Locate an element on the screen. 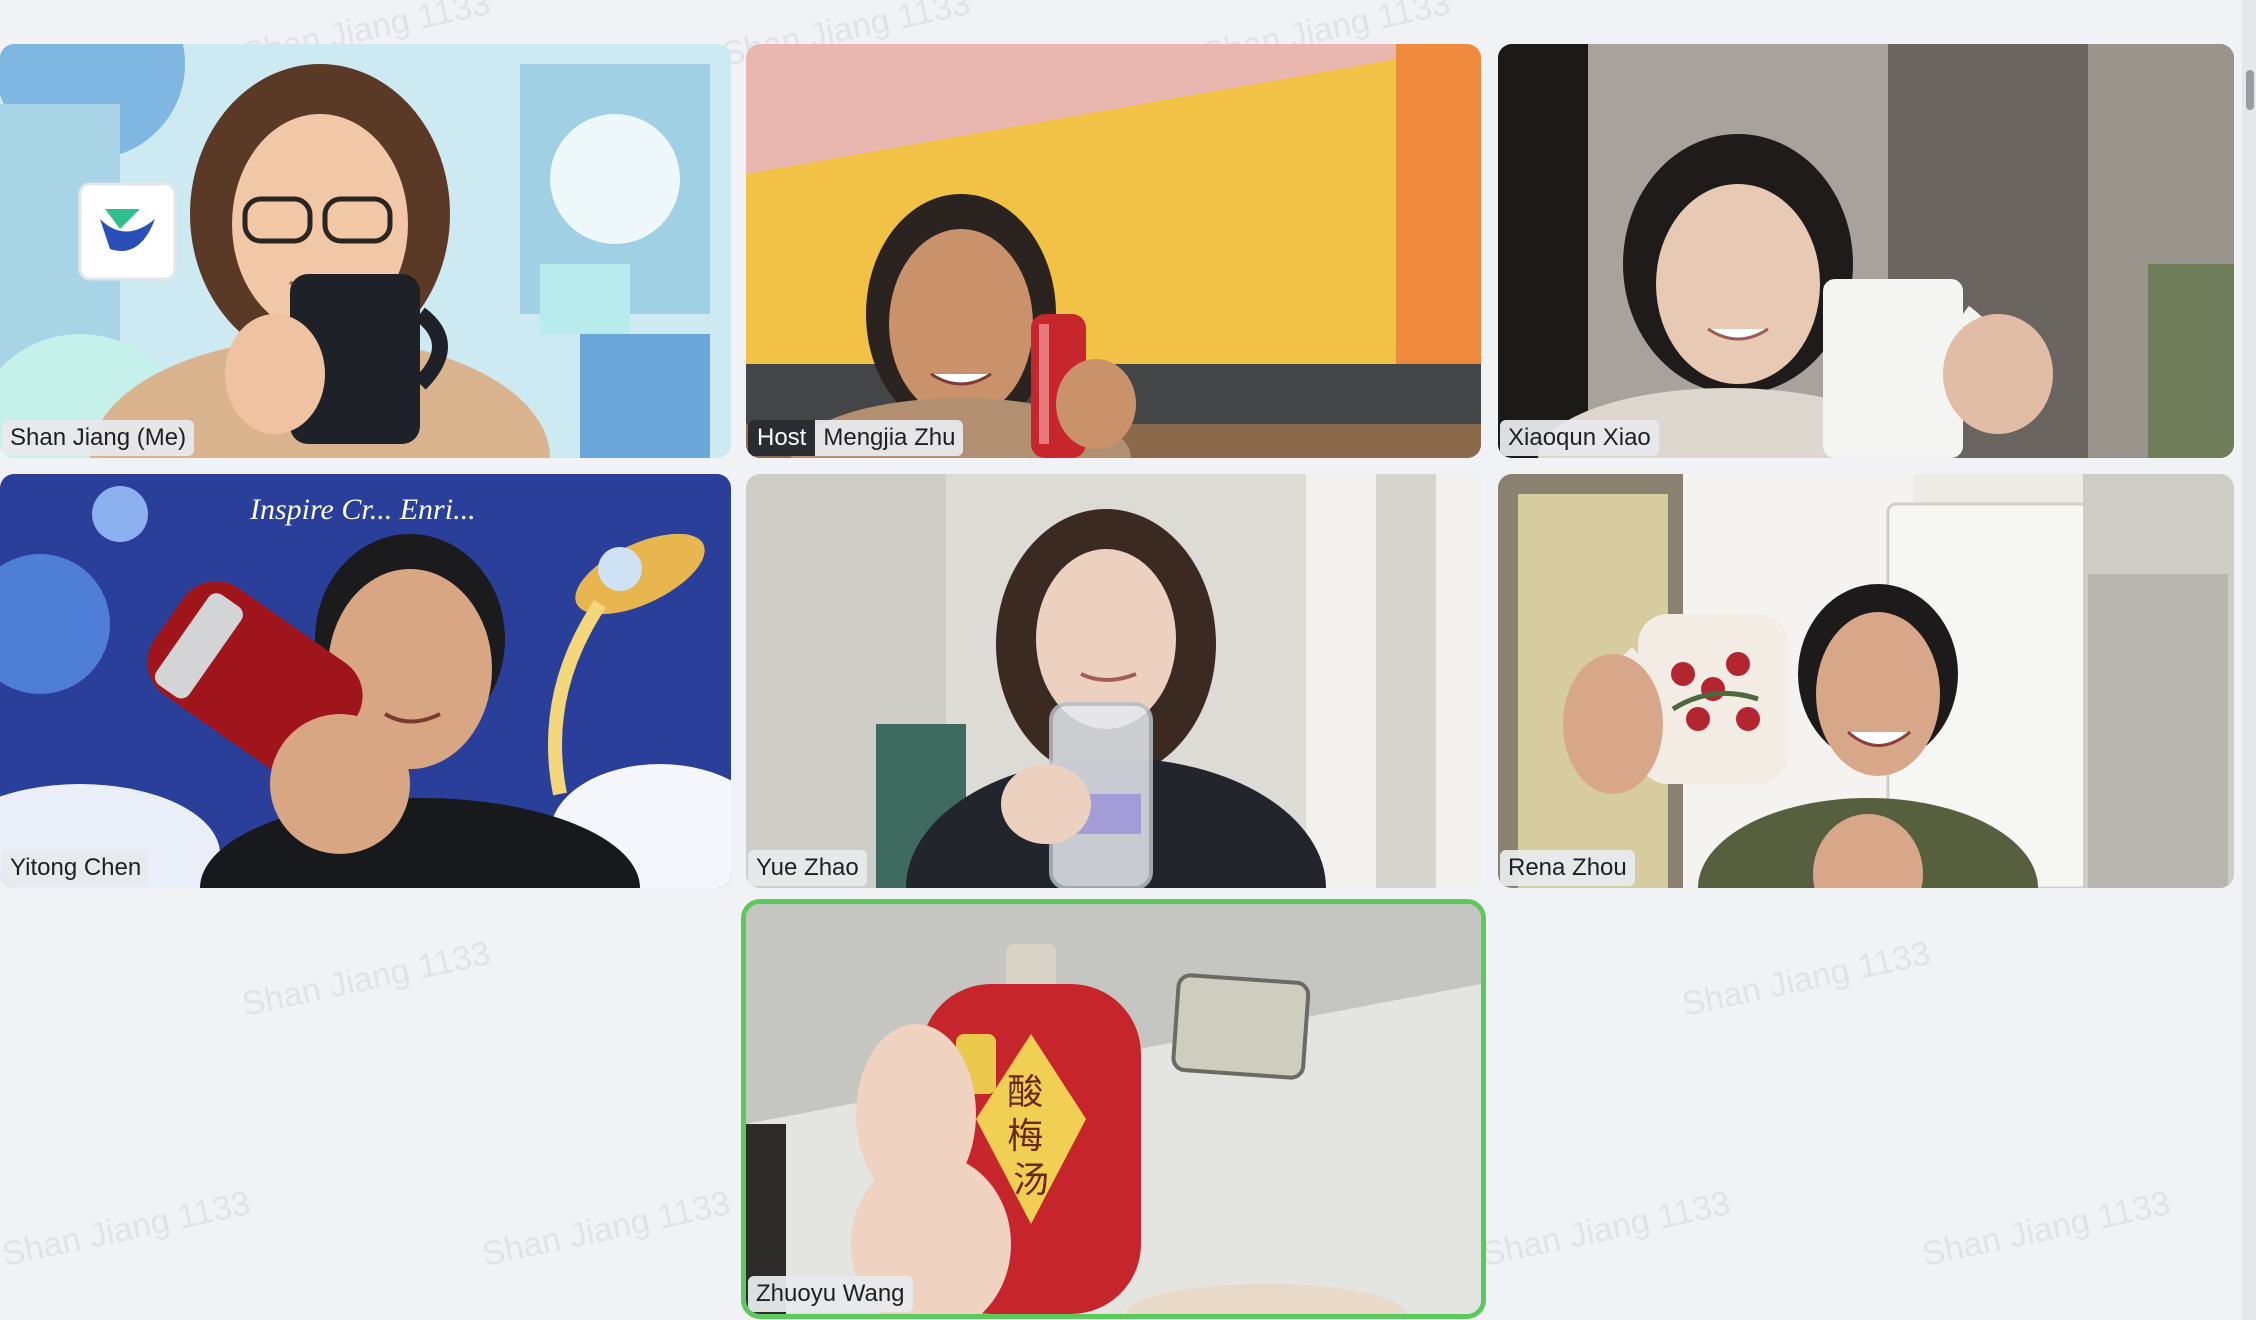 This screenshot has width=2256, height=1320. participant-name-tag: Zhuoyu Wang is located at coordinates (830, 1294).